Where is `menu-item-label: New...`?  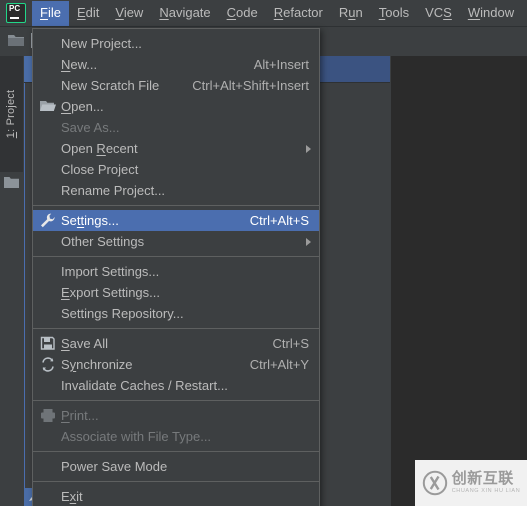
menu-item-label: New... is located at coordinates (79, 64).